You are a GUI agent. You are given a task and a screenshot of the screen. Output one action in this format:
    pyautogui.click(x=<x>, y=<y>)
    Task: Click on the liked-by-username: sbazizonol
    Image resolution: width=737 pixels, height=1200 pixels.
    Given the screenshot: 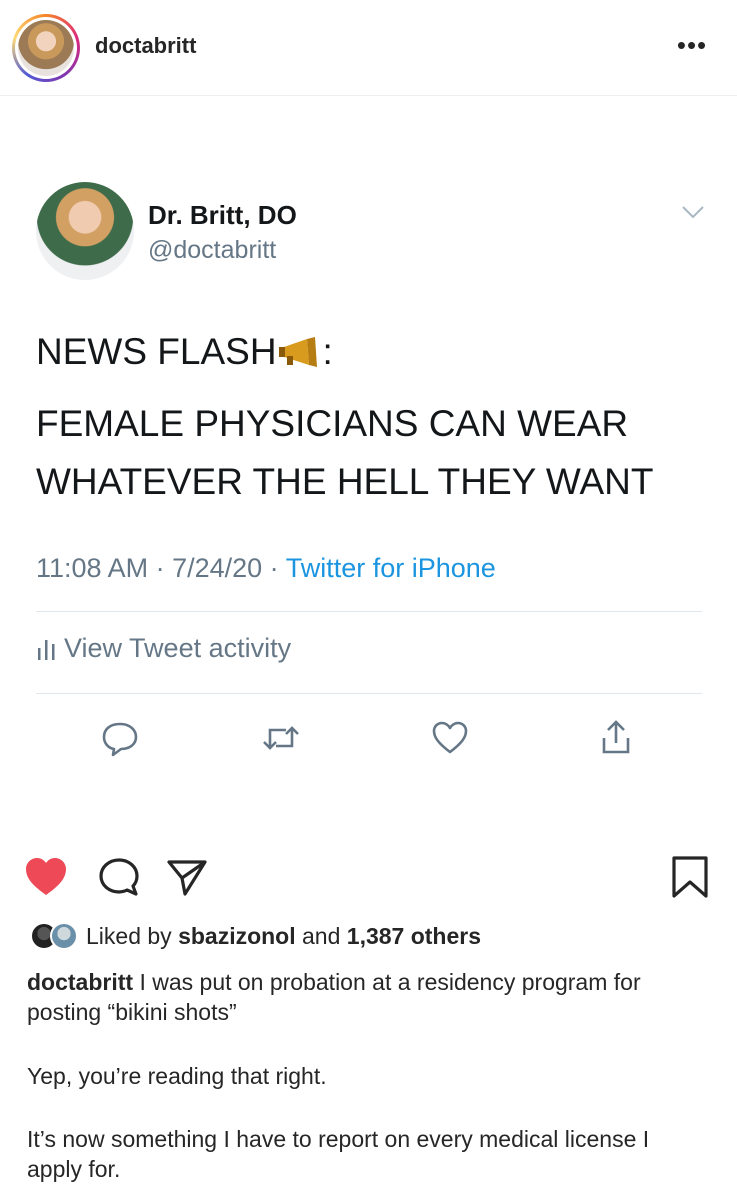 What is the action you would take?
    pyautogui.click(x=237, y=936)
    